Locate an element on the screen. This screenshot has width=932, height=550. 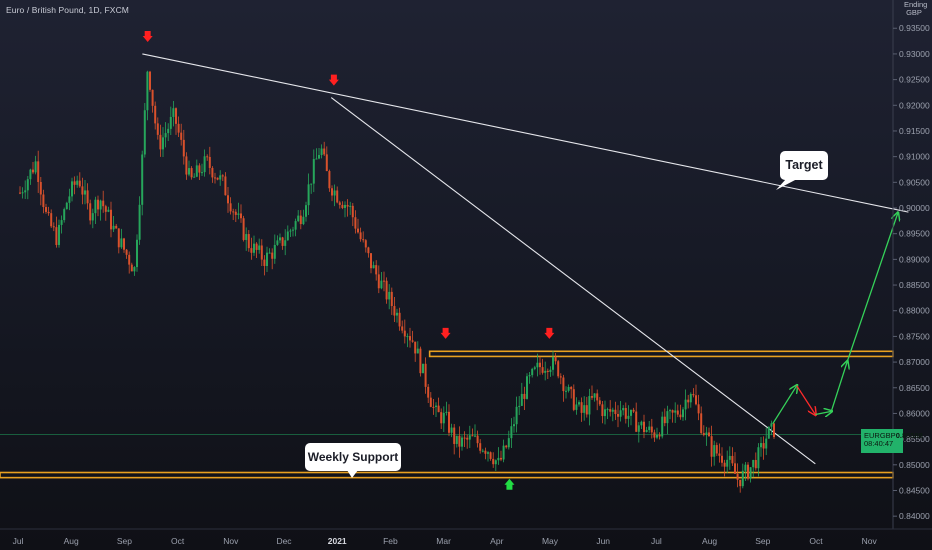
y-tick-label: 0.92500 is located at coordinates (914, 80).